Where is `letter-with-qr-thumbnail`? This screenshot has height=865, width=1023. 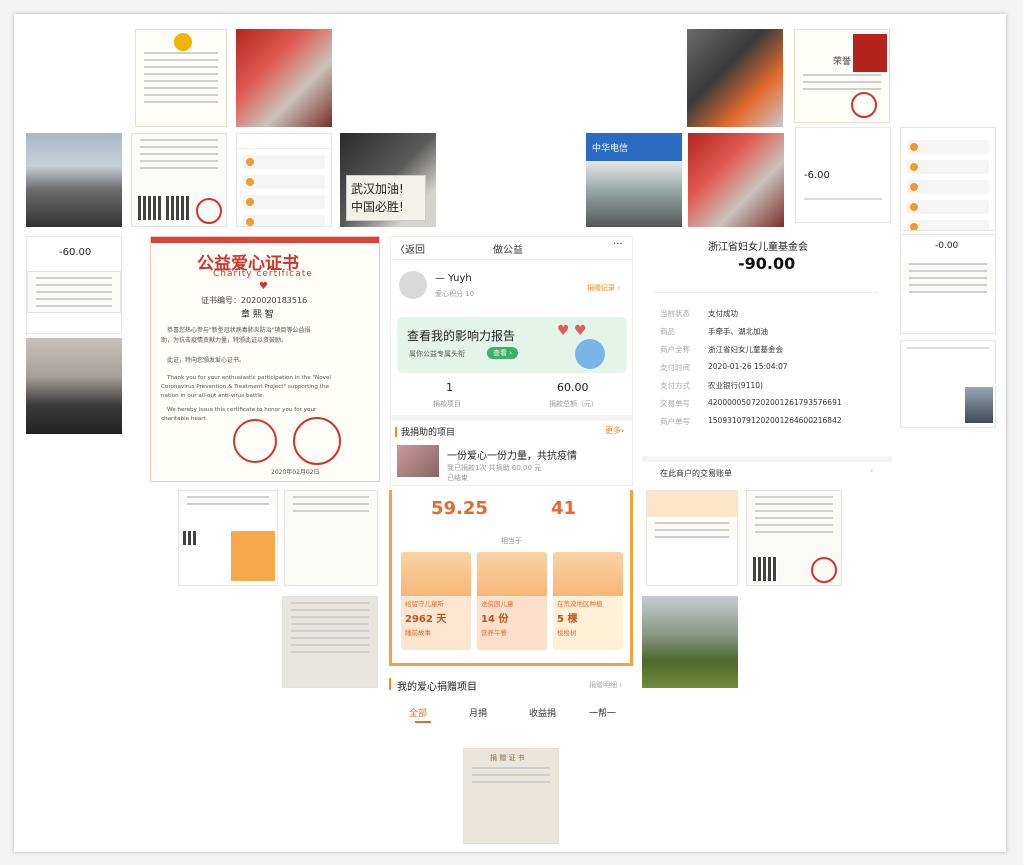 letter-with-qr-thumbnail is located at coordinates (179, 180).